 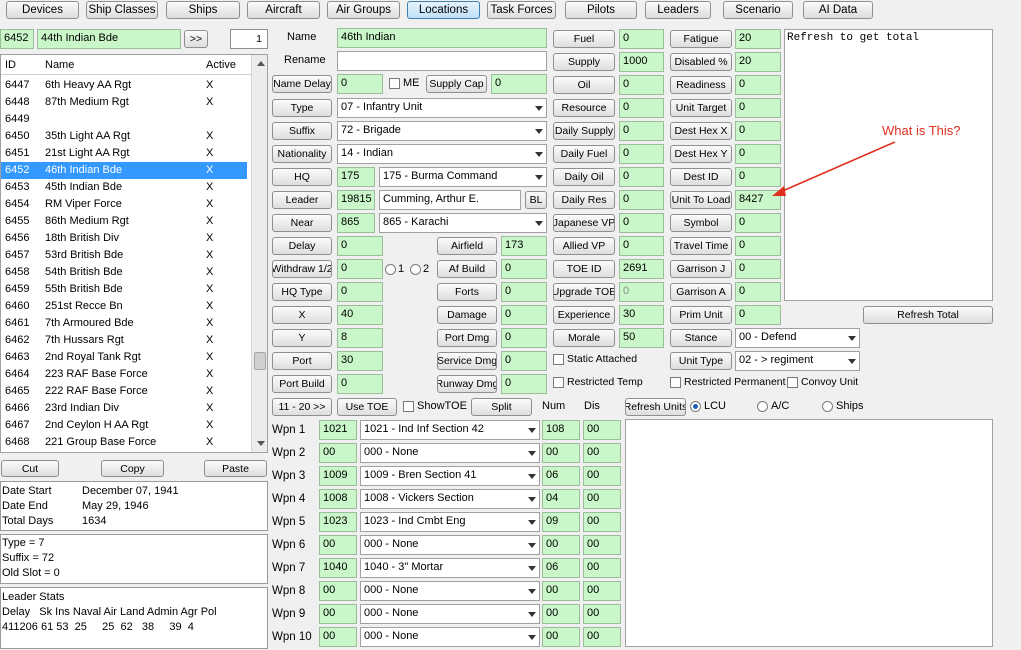 I want to click on scroll-thumb, so click(x=260, y=361).